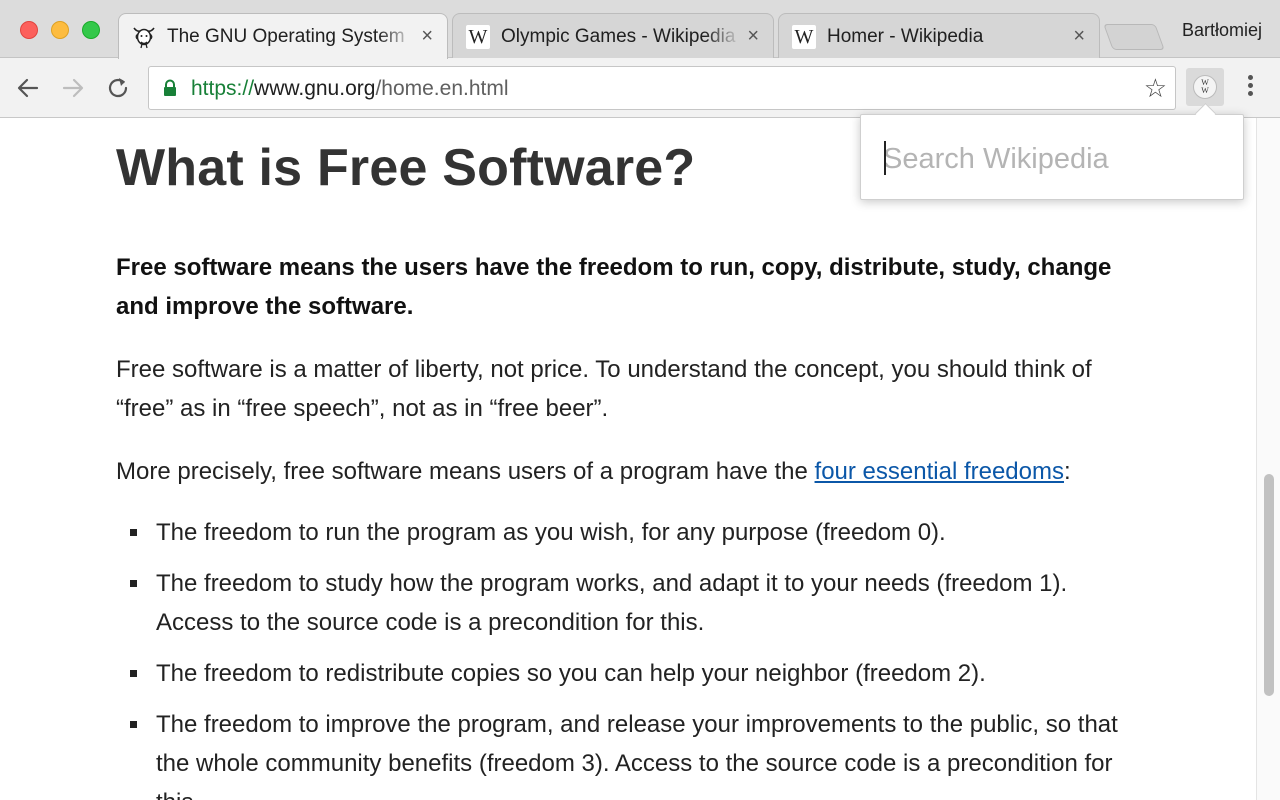 This screenshot has width=1280, height=800. I want to click on back-button, so click(28, 88).